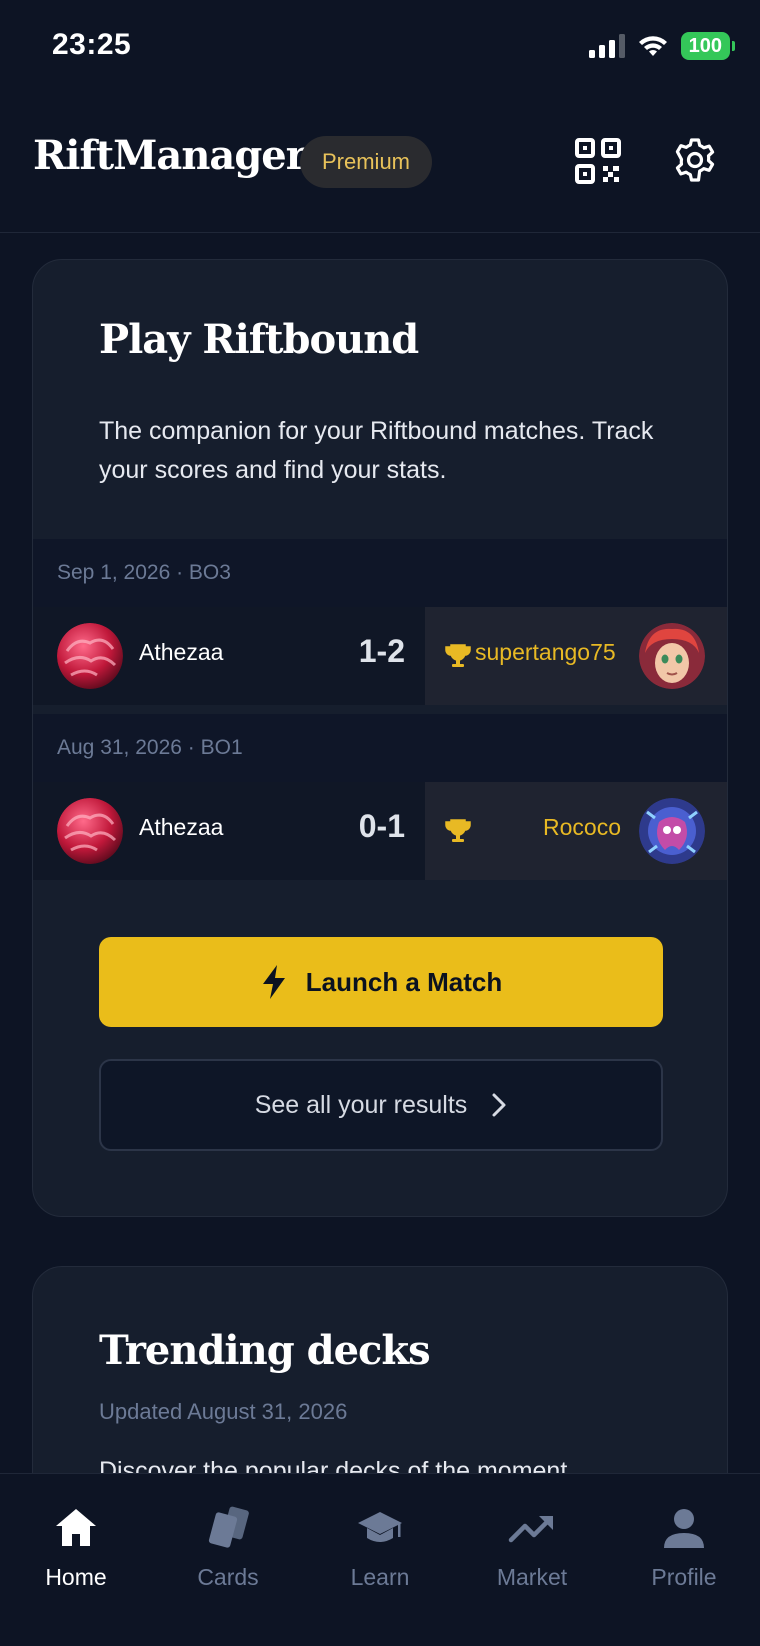 Image resolution: width=760 pixels, height=1646 pixels. What do you see at coordinates (265, 1350) in the screenshot?
I see `trending-card-title: Trending decks` at bounding box center [265, 1350].